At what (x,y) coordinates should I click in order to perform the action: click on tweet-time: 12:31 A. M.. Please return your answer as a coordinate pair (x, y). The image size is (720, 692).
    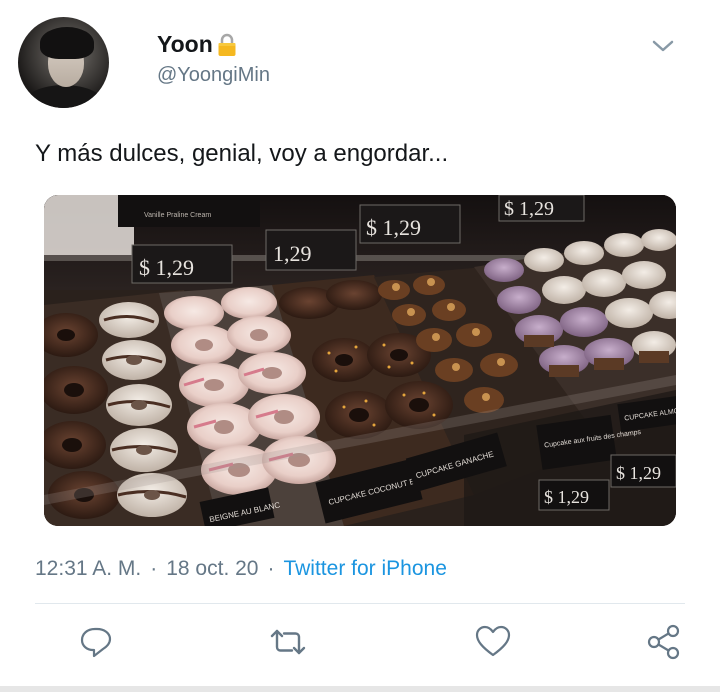
    Looking at the image, I should click on (88, 569).